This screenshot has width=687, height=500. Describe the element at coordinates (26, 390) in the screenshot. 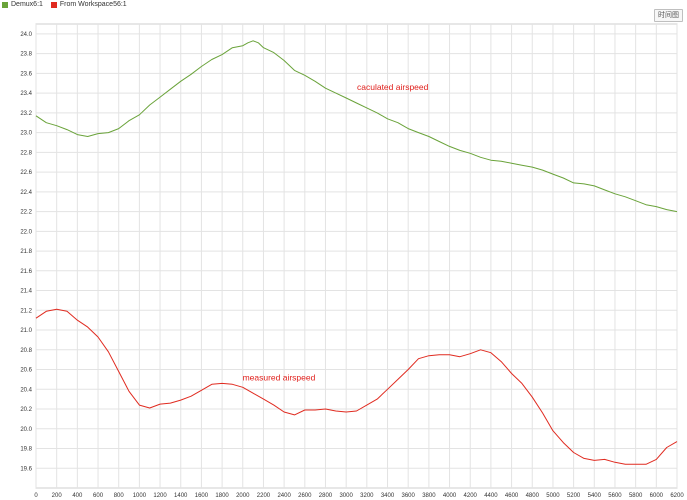

I see `y-tick-label: 20.4` at that location.